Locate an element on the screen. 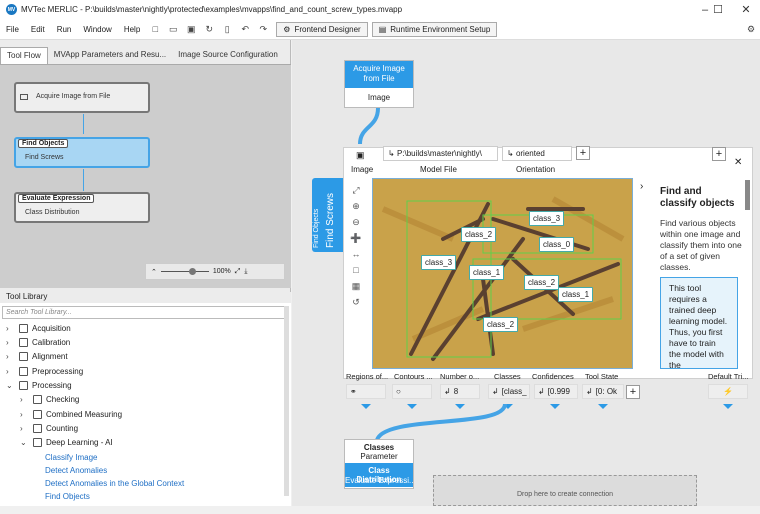 The height and width of the screenshot is (514, 760). info-scrollbar is located at coordinates (747, 195).